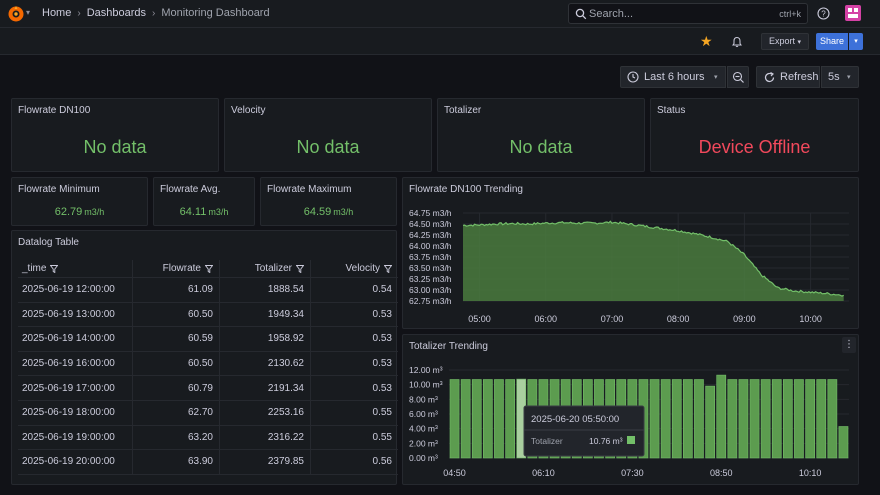 The image size is (880, 495). I want to click on panel-title: Flowrate Minimum, so click(59, 189).